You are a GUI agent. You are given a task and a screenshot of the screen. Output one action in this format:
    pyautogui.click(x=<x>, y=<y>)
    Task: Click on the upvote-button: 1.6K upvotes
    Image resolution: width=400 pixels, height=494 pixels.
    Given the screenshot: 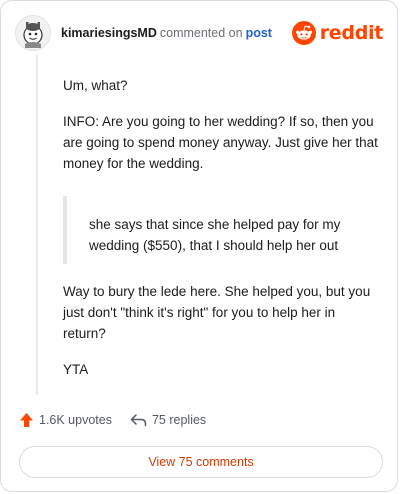 What is the action you would take?
    pyautogui.click(x=65, y=420)
    